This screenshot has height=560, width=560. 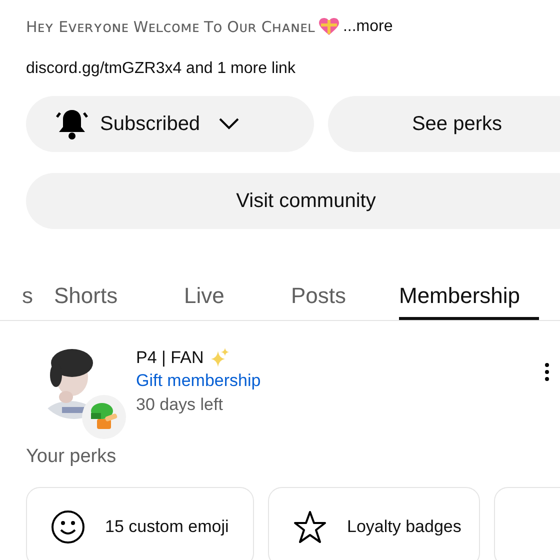 What do you see at coordinates (68, 527) in the screenshot?
I see `smiley-icon` at bounding box center [68, 527].